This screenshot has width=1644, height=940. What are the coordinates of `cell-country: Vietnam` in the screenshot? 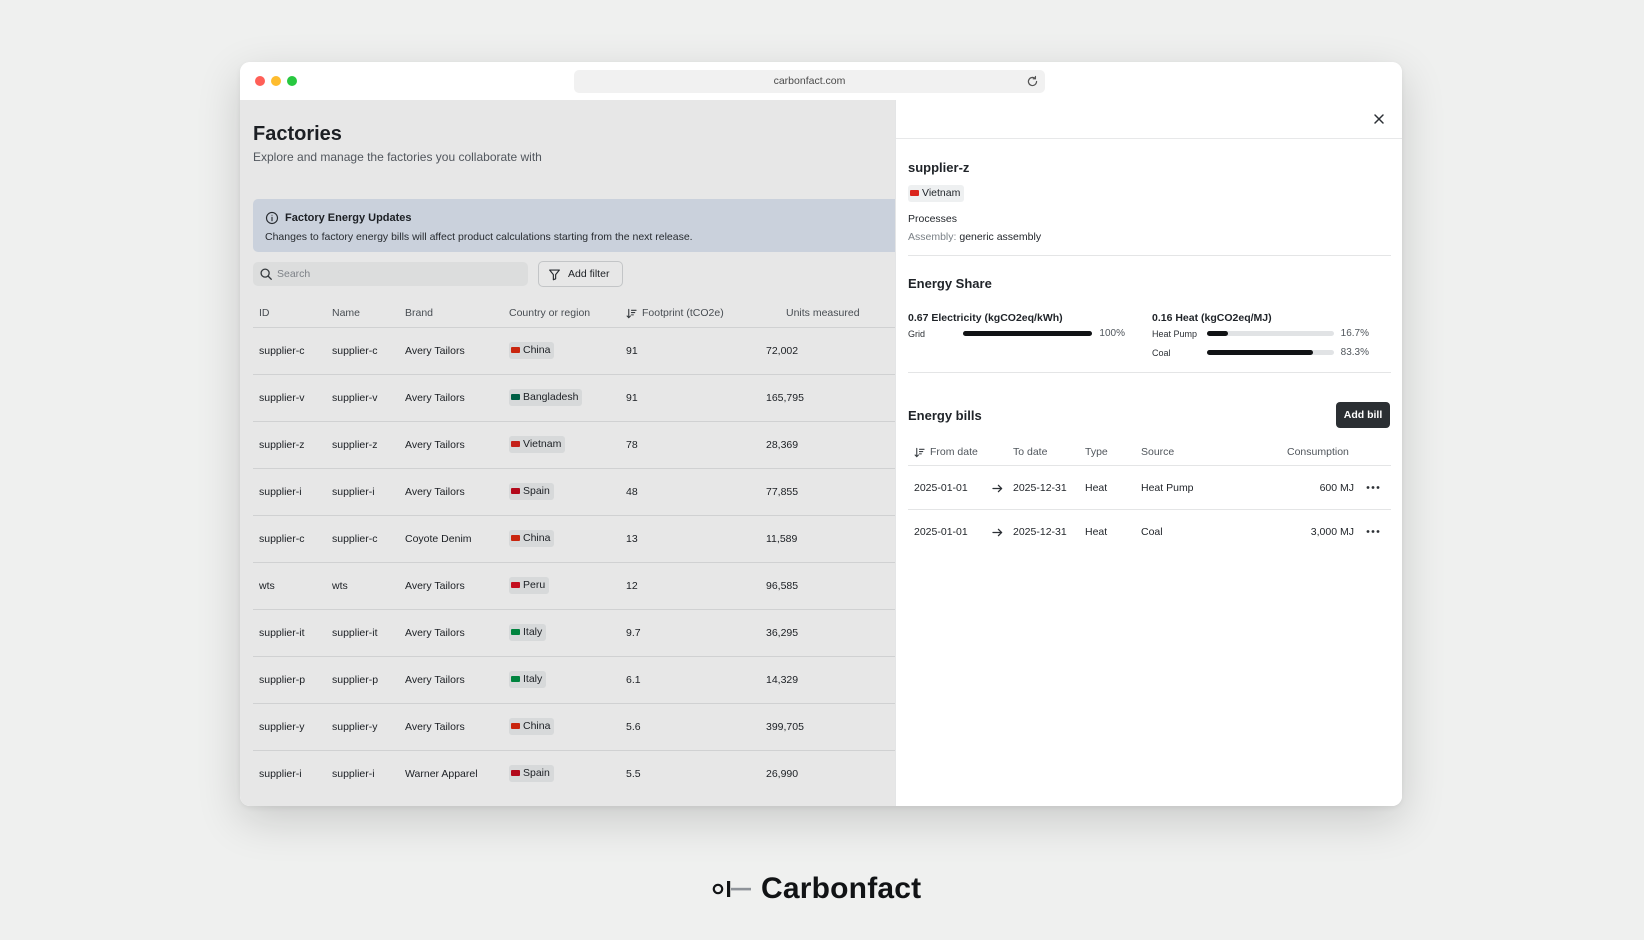 It's located at (542, 444).